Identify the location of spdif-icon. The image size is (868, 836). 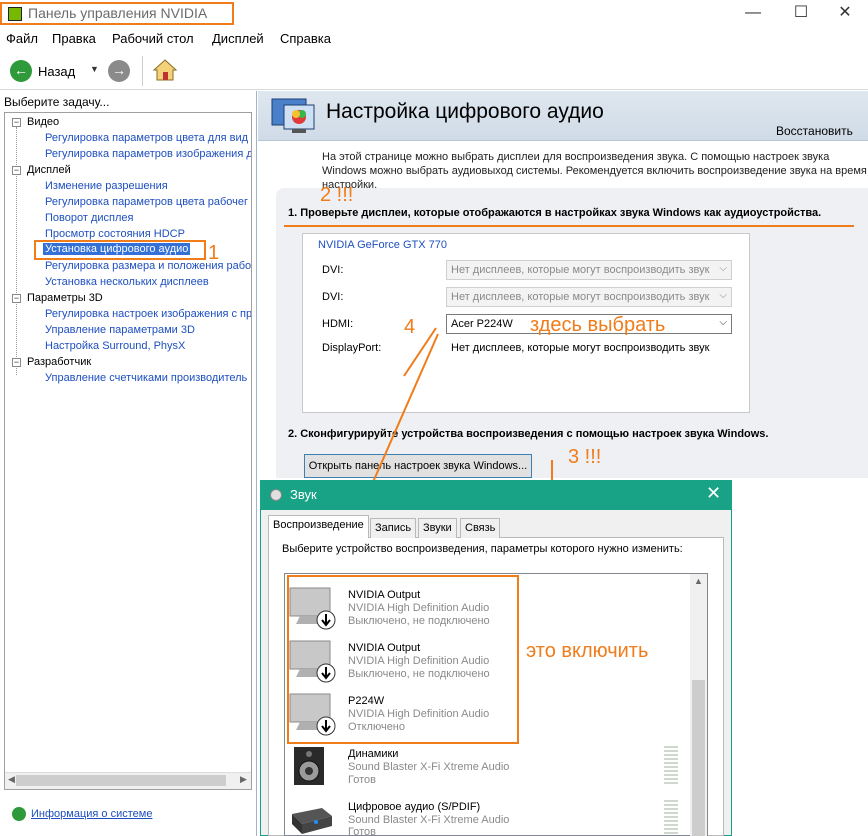
(310, 818).